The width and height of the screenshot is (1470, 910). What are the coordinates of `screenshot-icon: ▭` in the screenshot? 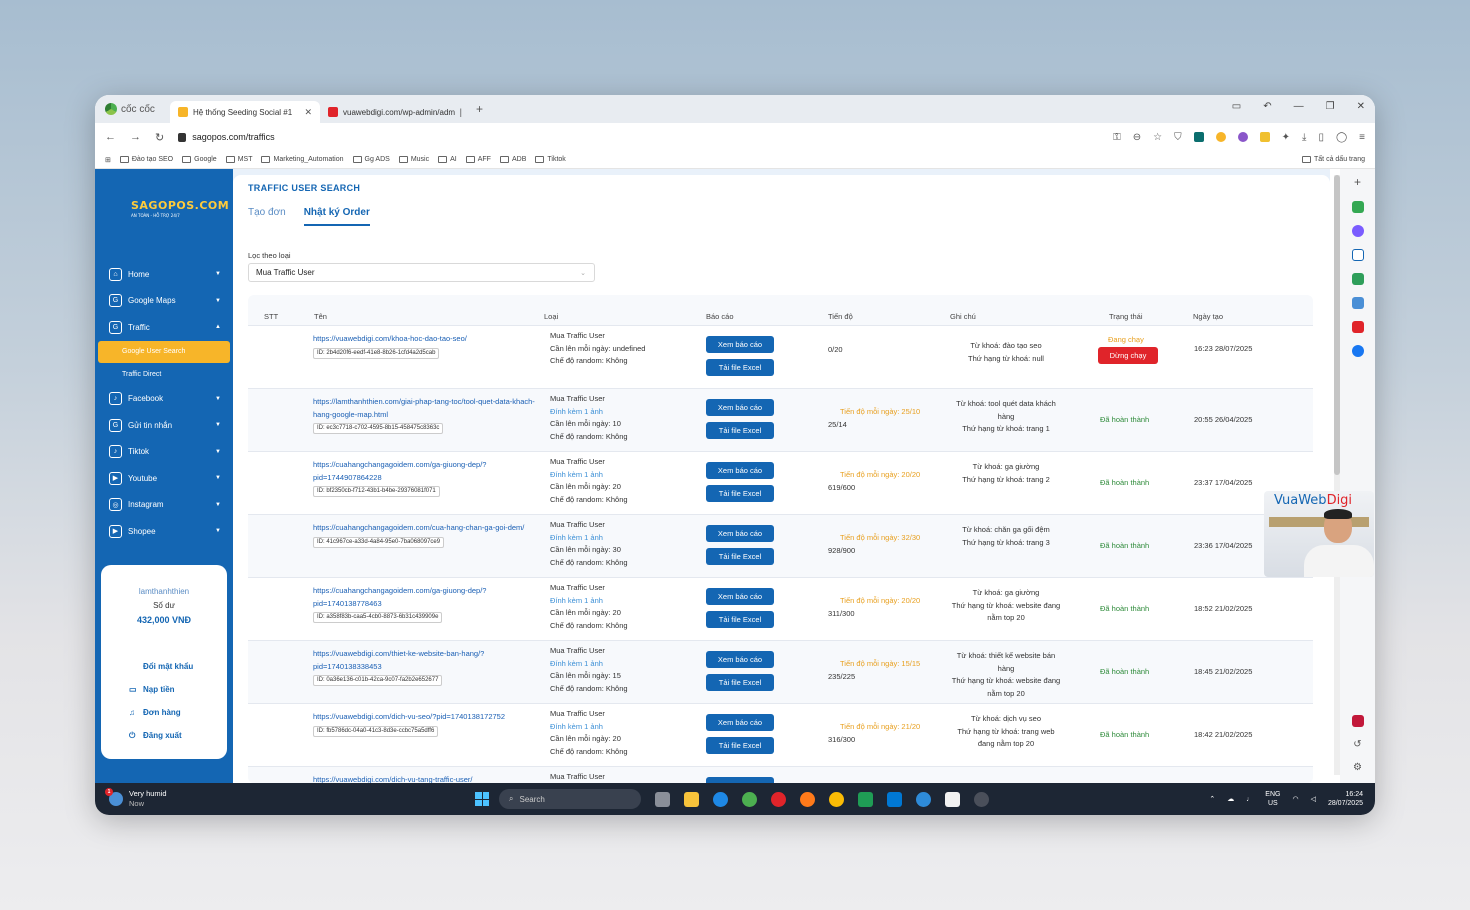 It's located at (1236, 106).